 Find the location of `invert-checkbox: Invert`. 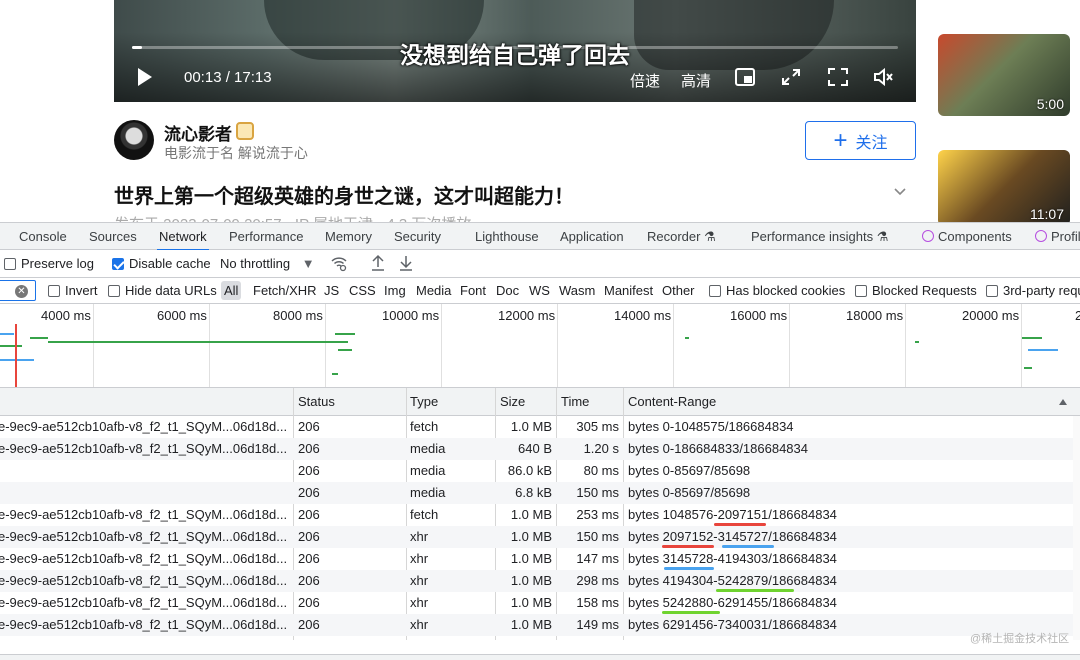

invert-checkbox: Invert is located at coordinates (73, 290).